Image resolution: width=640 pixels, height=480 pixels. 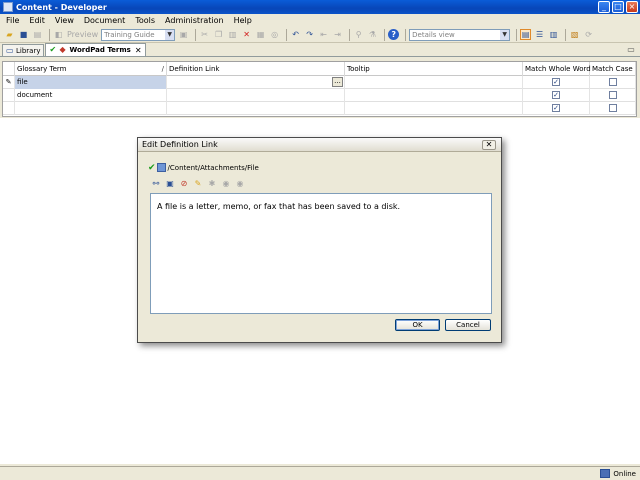 What do you see at coordinates (184, 183) in the screenshot?
I see `remove-link-icon: ⊘` at bounding box center [184, 183].